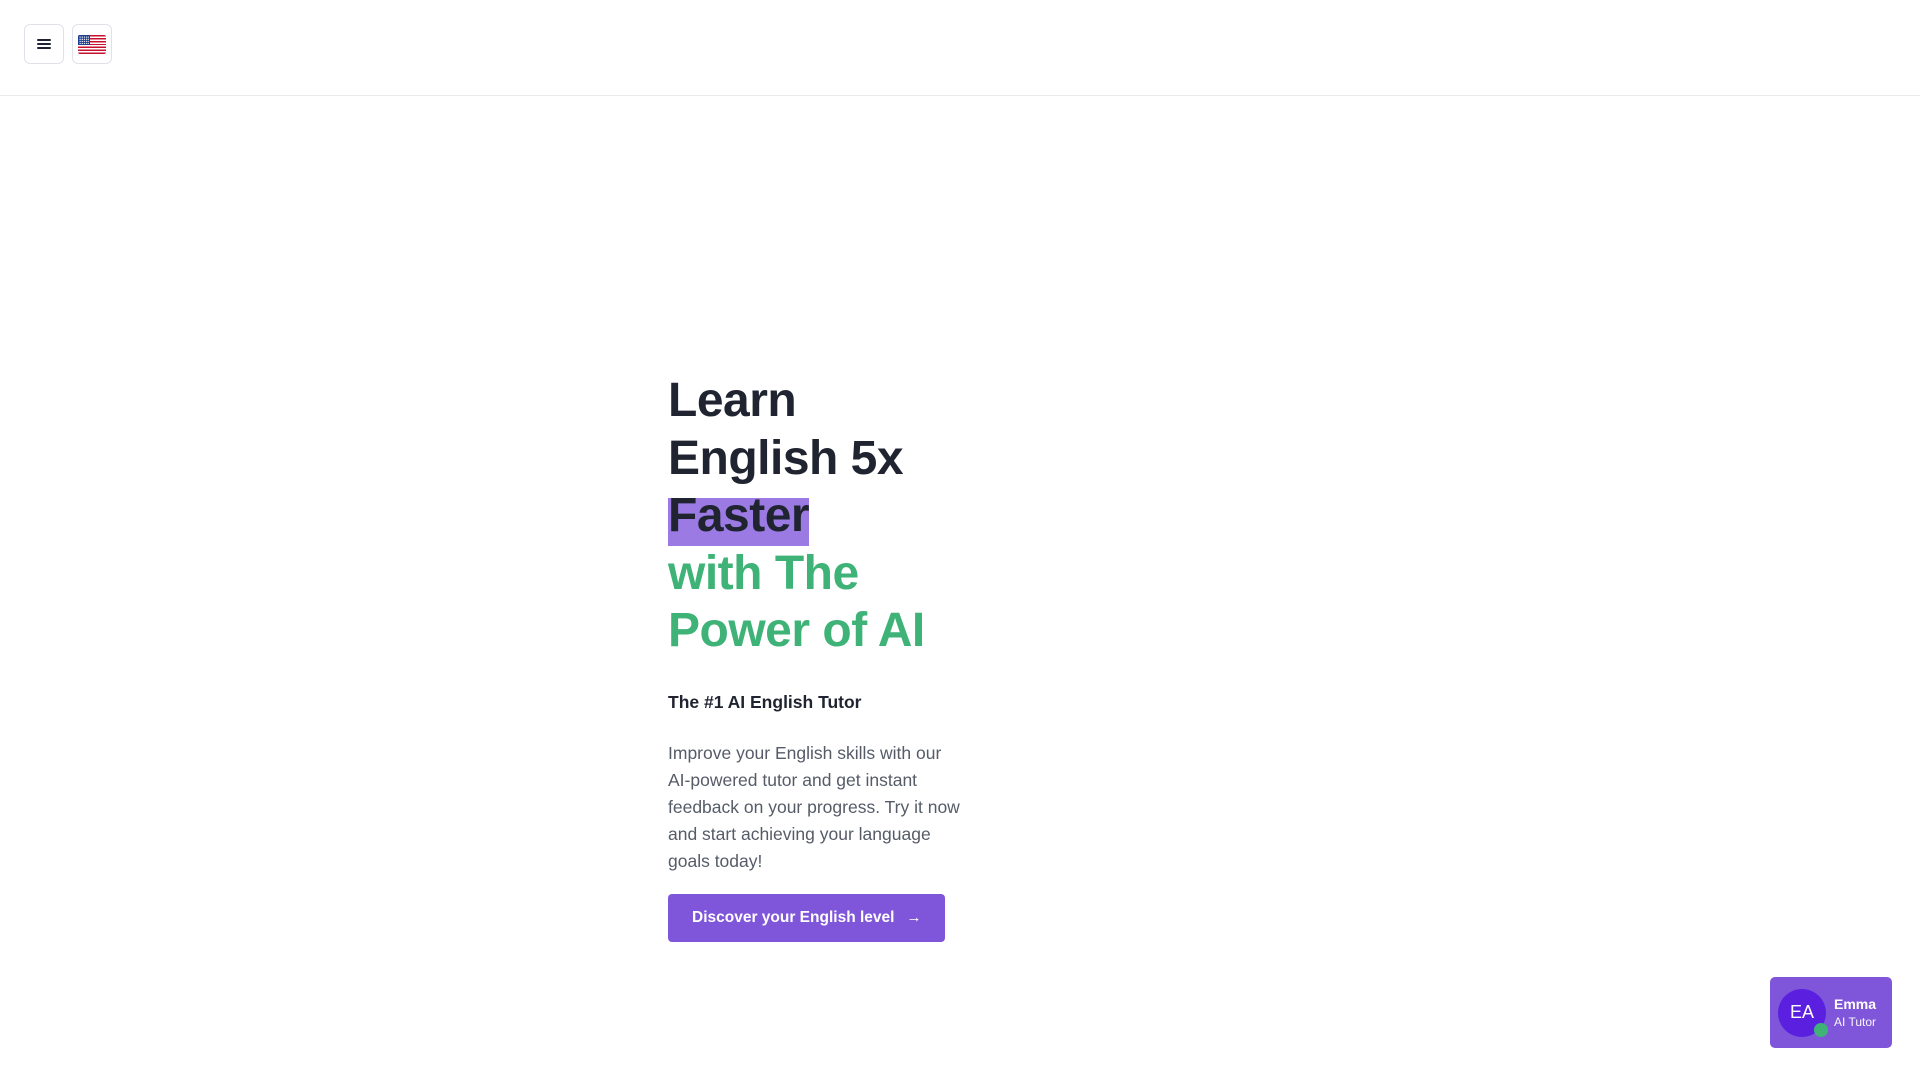  I want to click on headline-line-1: Learn, so click(732, 400).